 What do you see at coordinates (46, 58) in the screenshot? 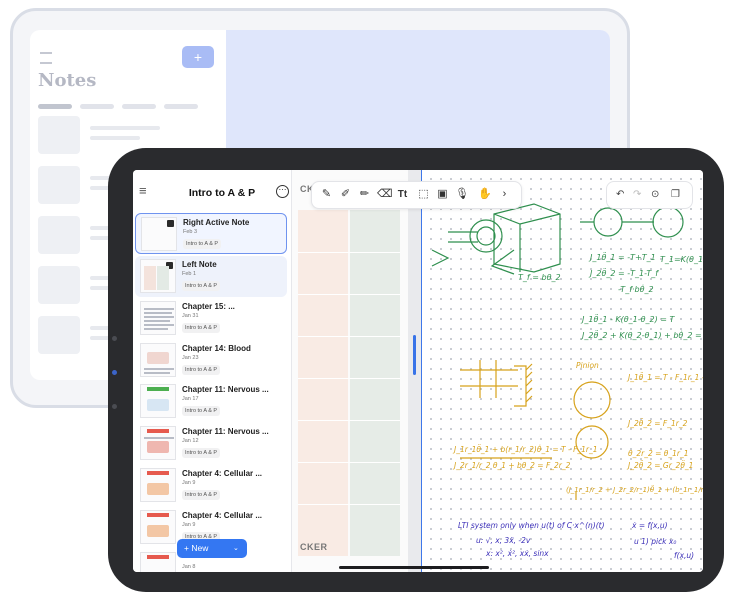
I see `menu-icon` at bounding box center [46, 58].